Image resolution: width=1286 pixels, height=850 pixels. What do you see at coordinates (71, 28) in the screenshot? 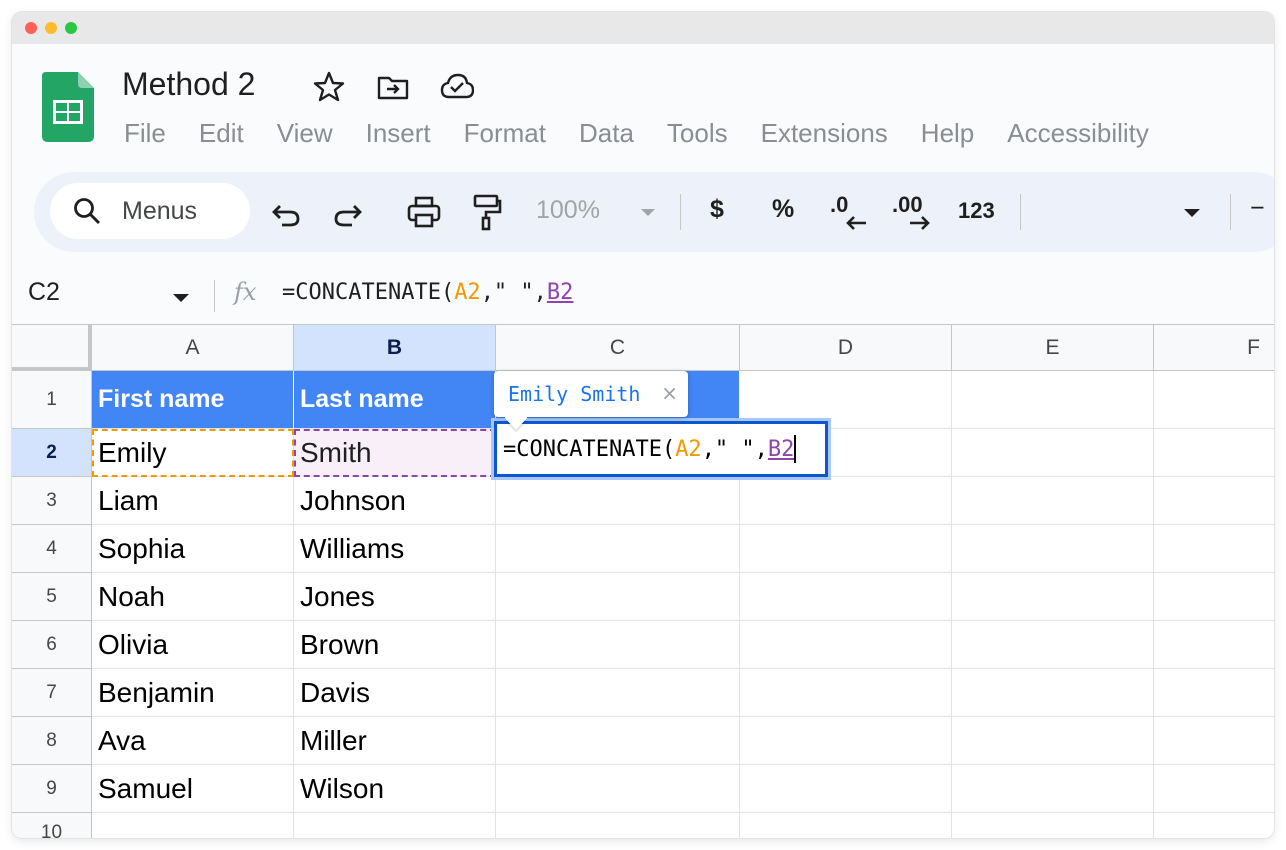
I see `maximize-window-button` at bounding box center [71, 28].